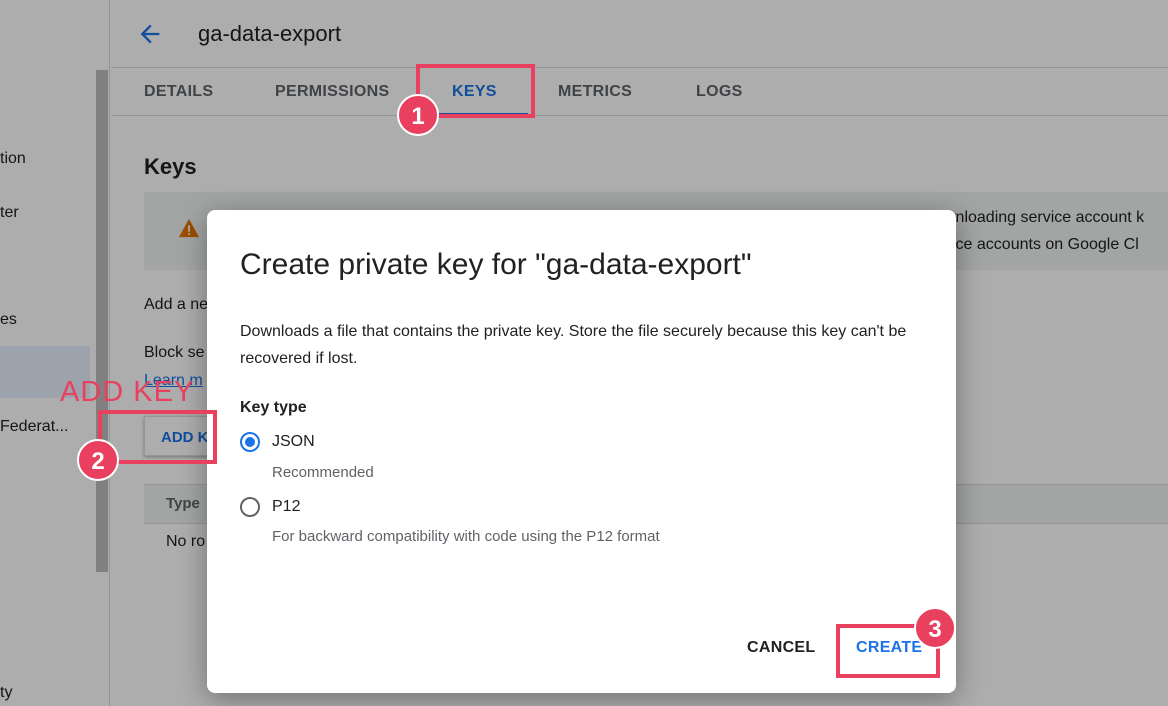  What do you see at coordinates (250, 507) in the screenshot?
I see `p12-radio` at bounding box center [250, 507].